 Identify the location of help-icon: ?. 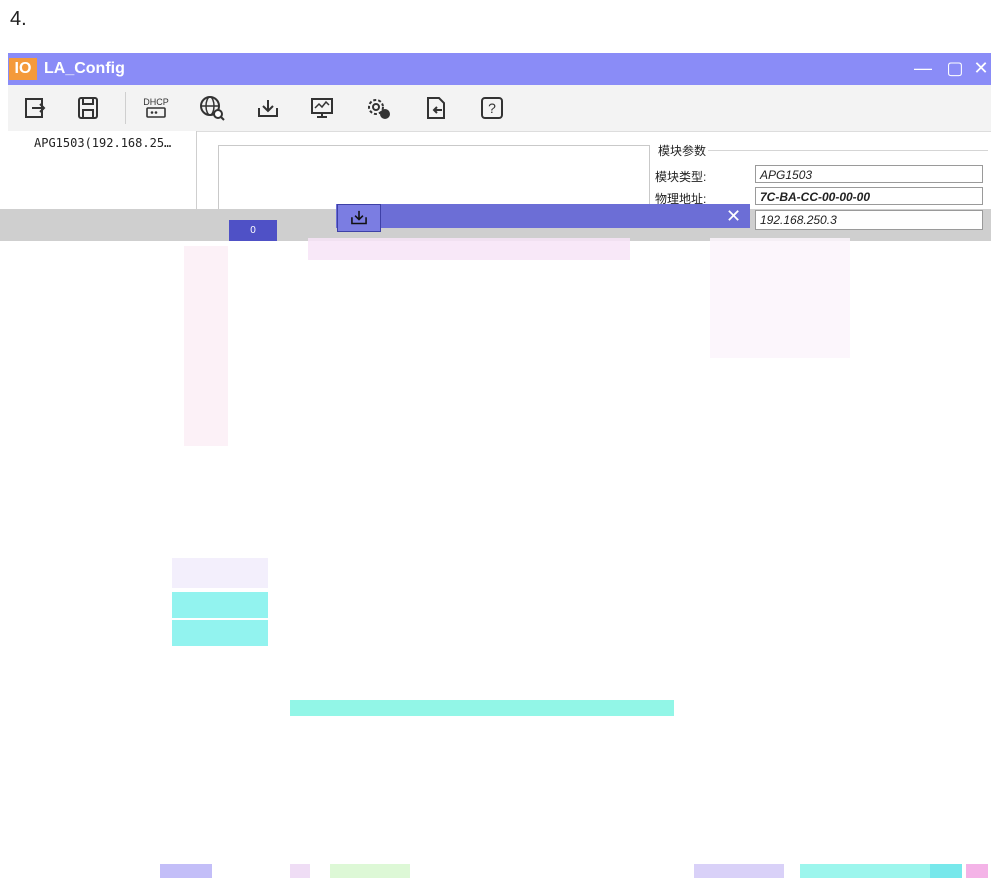
(492, 108).